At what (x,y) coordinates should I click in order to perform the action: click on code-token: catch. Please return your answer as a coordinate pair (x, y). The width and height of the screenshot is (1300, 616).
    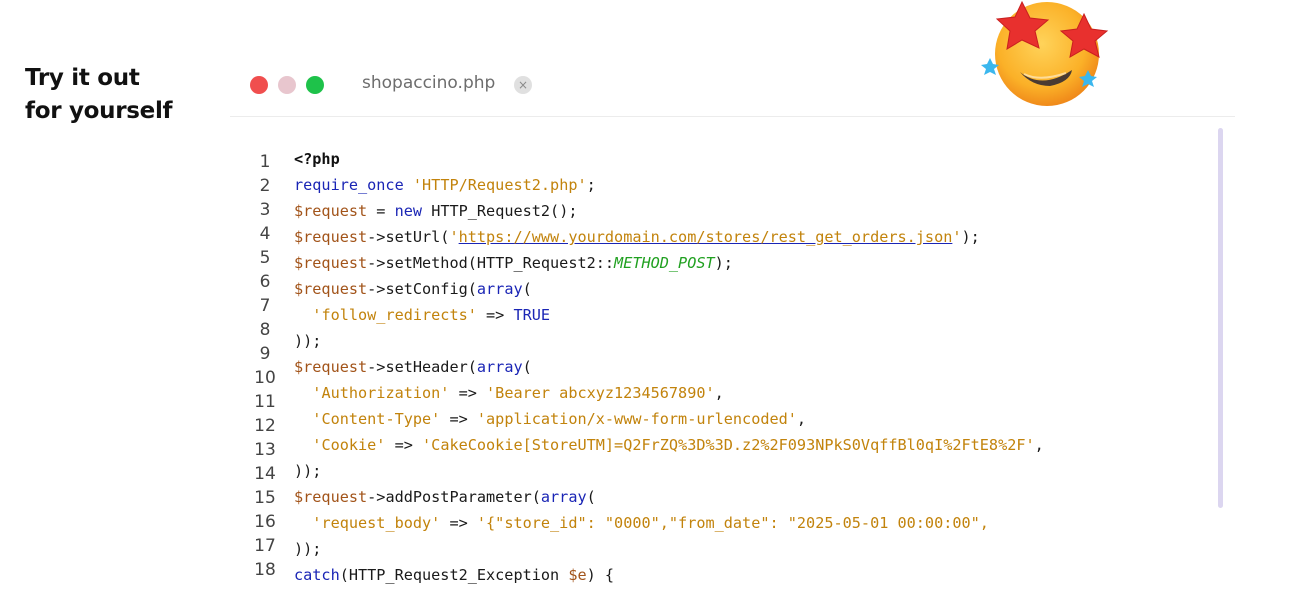
    Looking at the image, I should click on (317, 575).